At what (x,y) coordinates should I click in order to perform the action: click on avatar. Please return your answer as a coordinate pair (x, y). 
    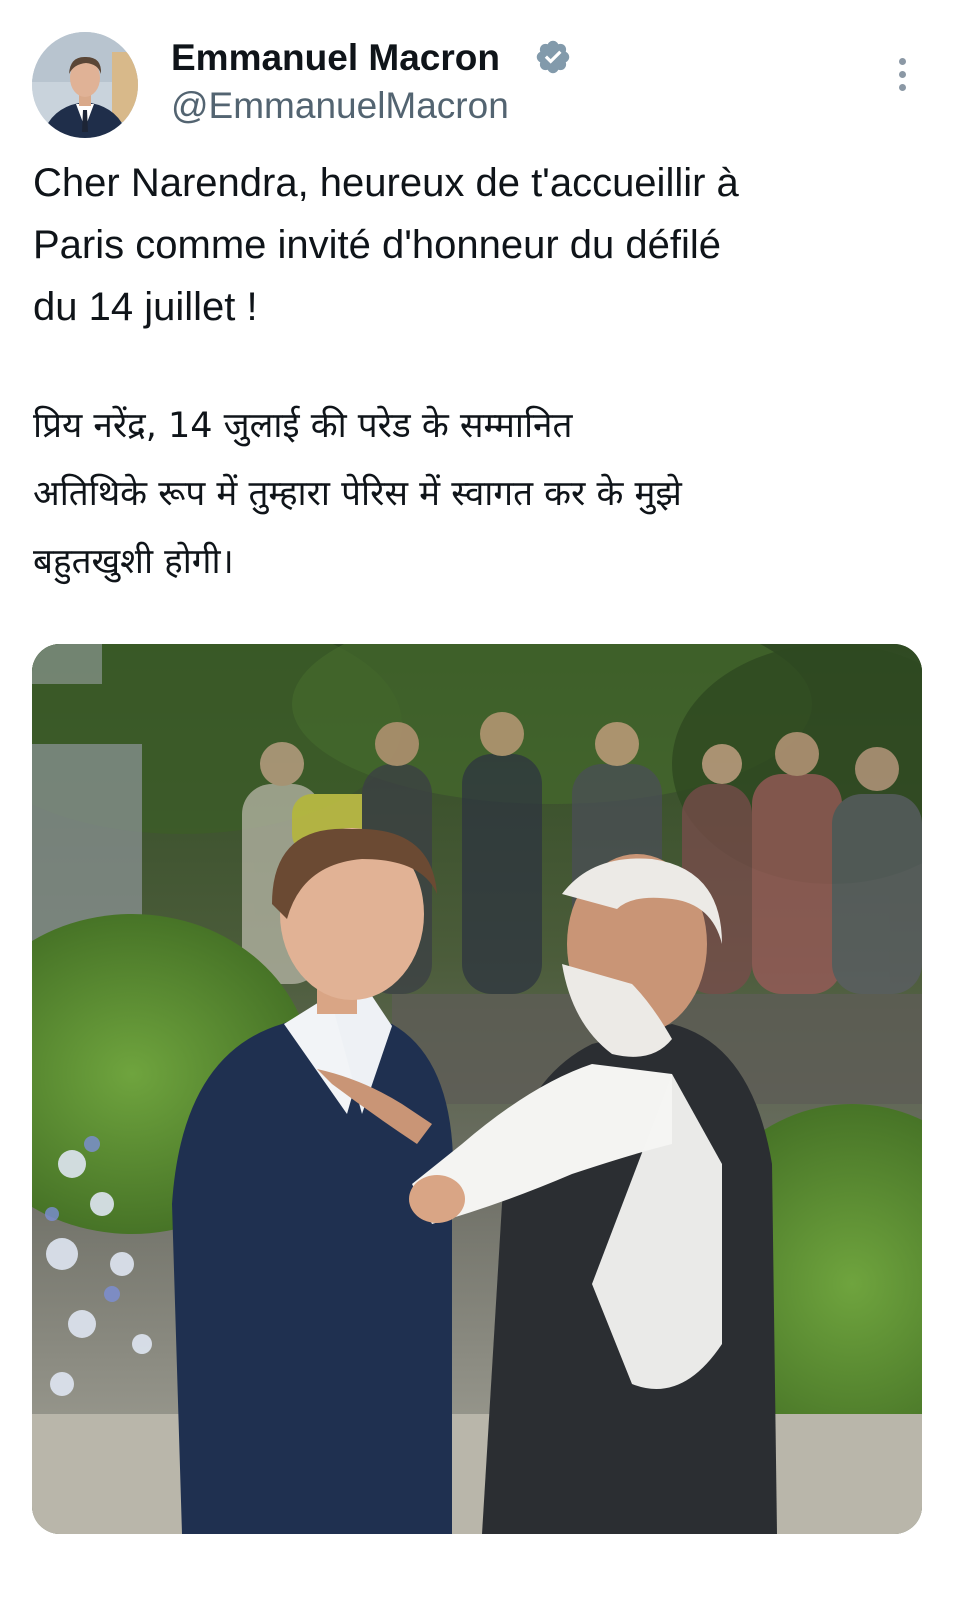
    Looking at the image, I should click on (85, 85).